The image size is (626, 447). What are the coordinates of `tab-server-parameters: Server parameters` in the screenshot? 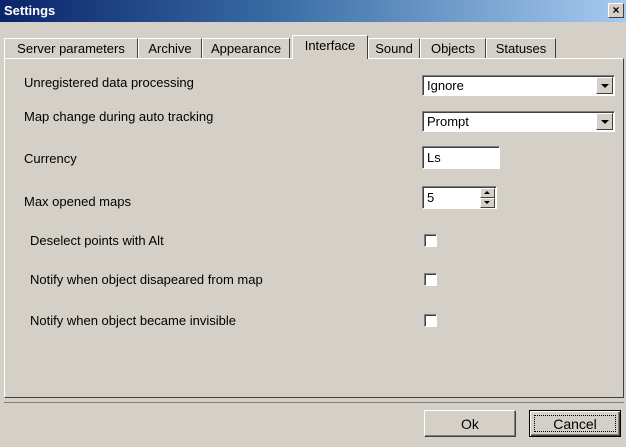 It's located at (71, 48).